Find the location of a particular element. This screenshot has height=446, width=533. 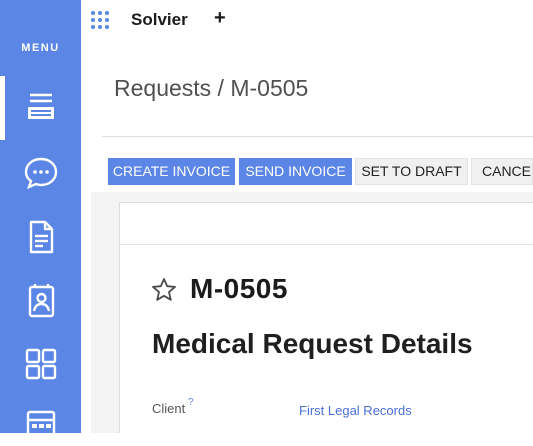

sheet-header-divider is located at coordinates (326, 244).